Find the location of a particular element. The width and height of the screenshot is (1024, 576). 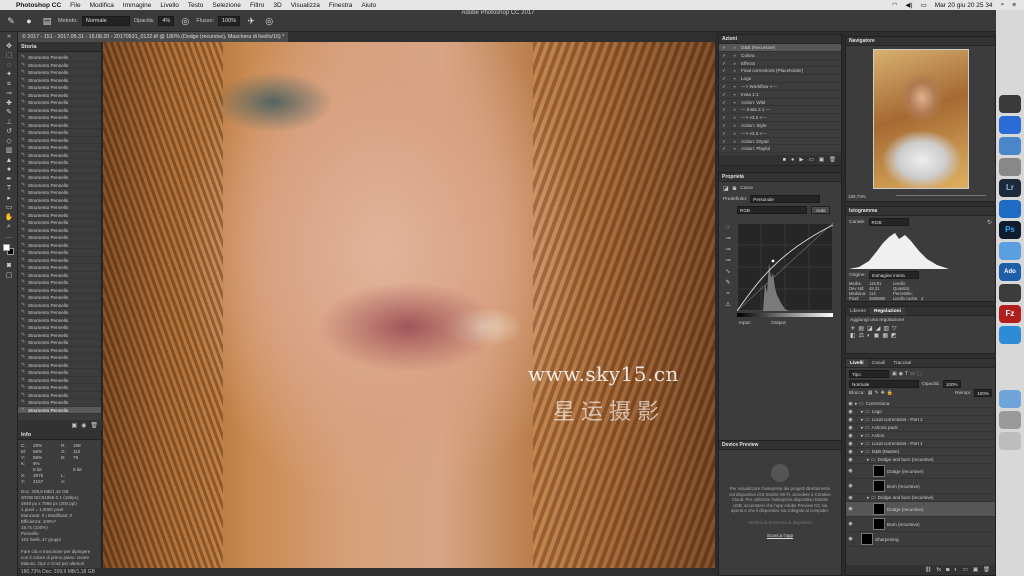

action-item: ✓ ▸ ---> v3.3 <--- is located at coordinates (780, 134).